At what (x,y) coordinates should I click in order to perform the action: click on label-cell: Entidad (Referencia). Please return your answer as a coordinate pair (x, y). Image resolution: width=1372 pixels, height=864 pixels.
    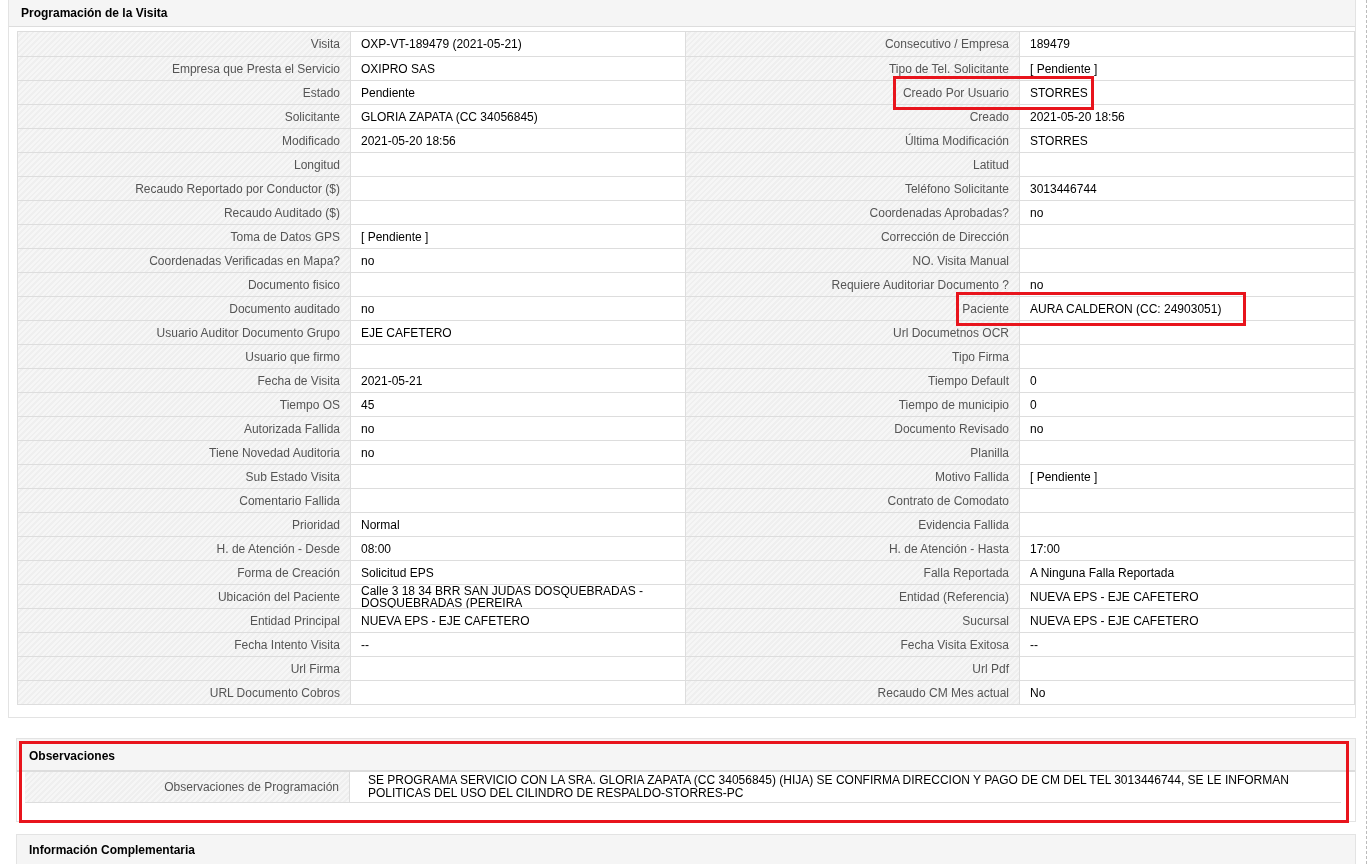
    Looking at the image, I should click on (853, 596).